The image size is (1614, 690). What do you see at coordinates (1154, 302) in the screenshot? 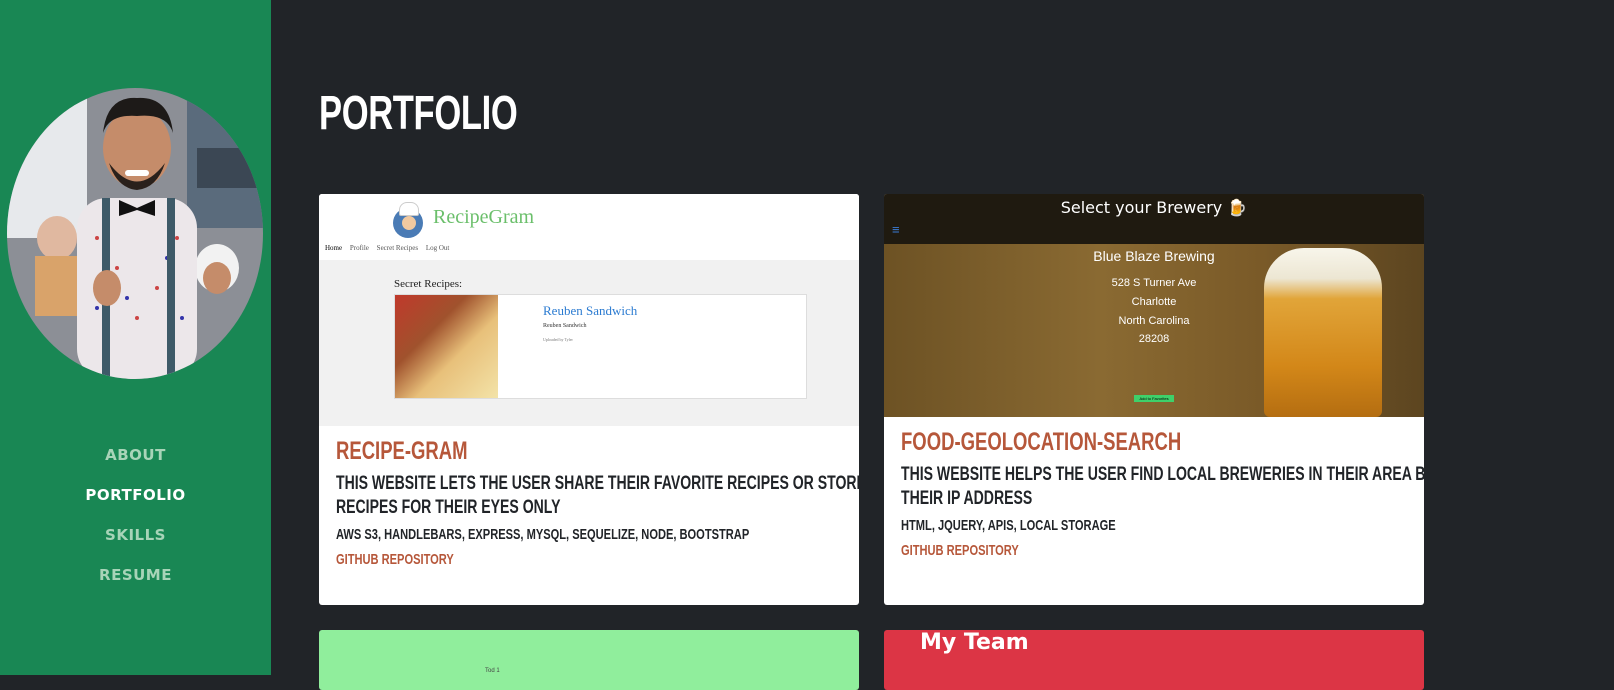
I see `brewery-city: Charlotte` at bounding box center [1154, 302].